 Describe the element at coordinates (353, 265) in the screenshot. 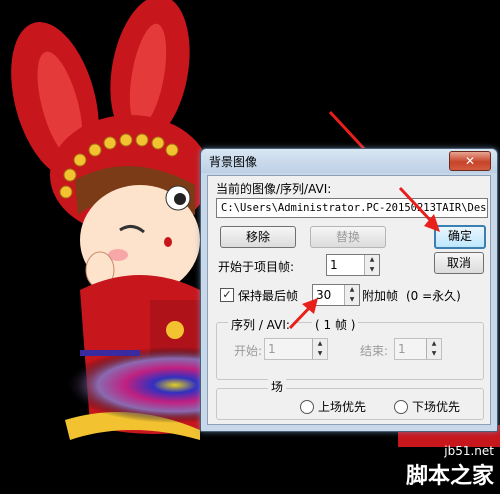

I see `start-frame-spinner: 1 ▲ ▼` at that location.